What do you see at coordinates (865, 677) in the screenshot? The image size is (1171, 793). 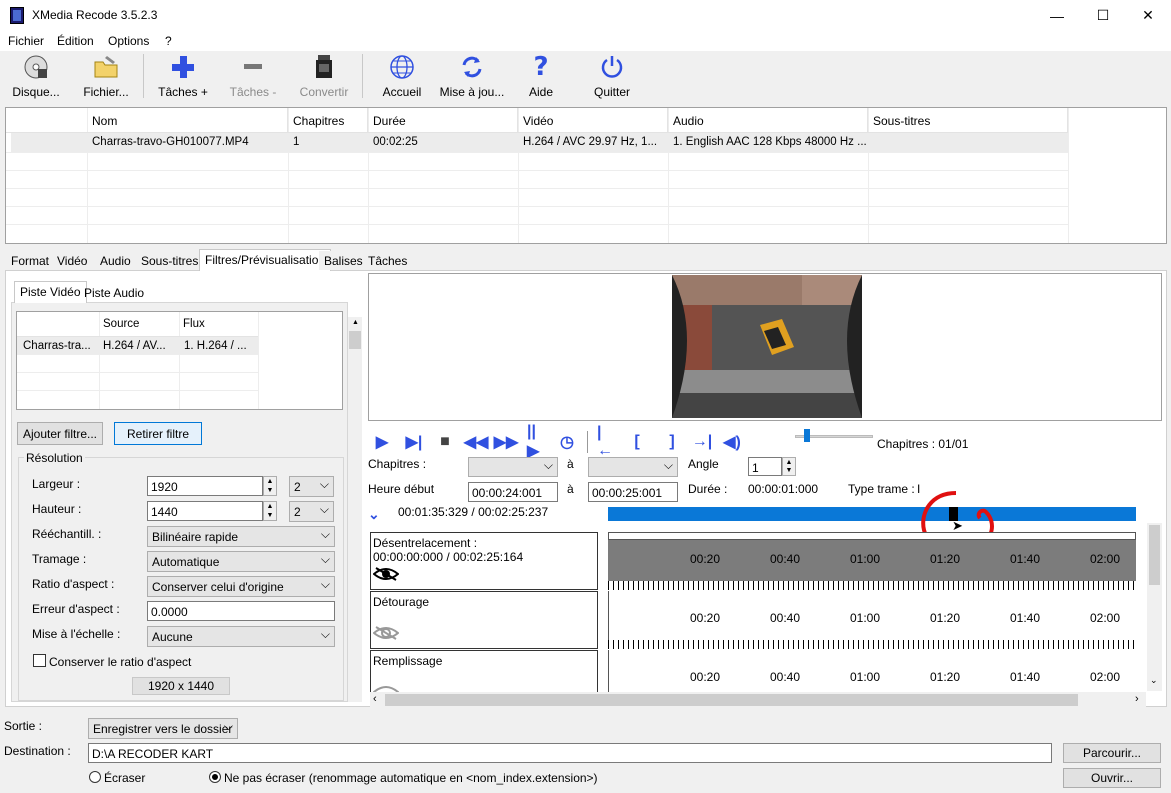 I see `ruler-label: 01:00` at bounding box center [865, 677].